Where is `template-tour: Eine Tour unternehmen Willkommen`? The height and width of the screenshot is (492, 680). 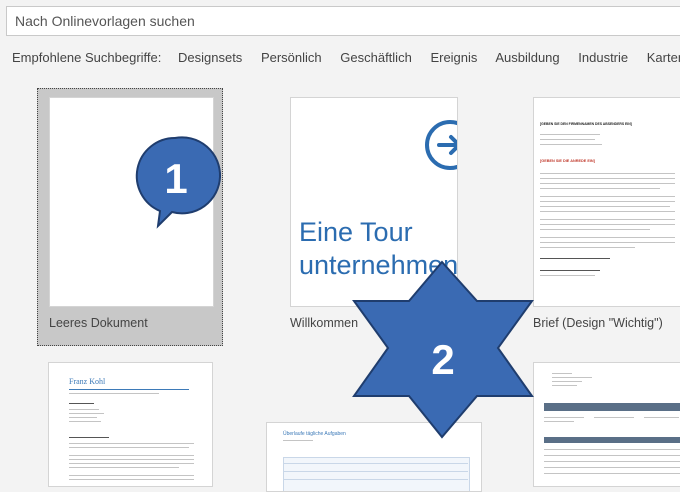 template-tour: Eine Tour unternehmen Willkommen is located at coordinates (374, 217).